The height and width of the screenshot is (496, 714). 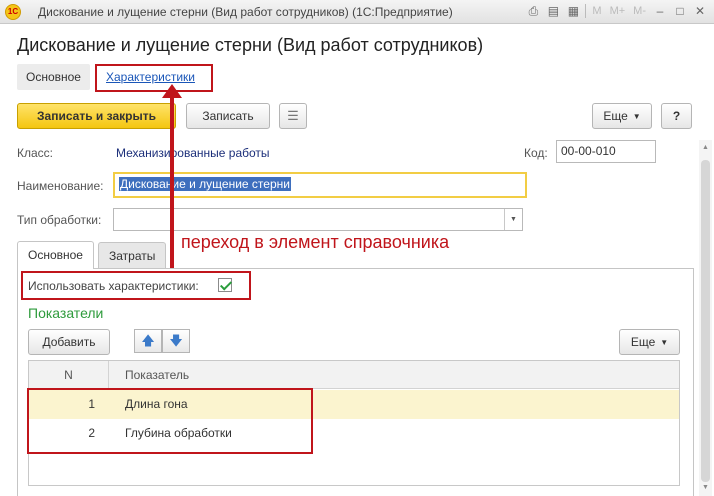 What do you see at coordinates (705, 148) in the screenshot?
I see `scroll-up-icon: ▲` at bounding box center [705, 148].